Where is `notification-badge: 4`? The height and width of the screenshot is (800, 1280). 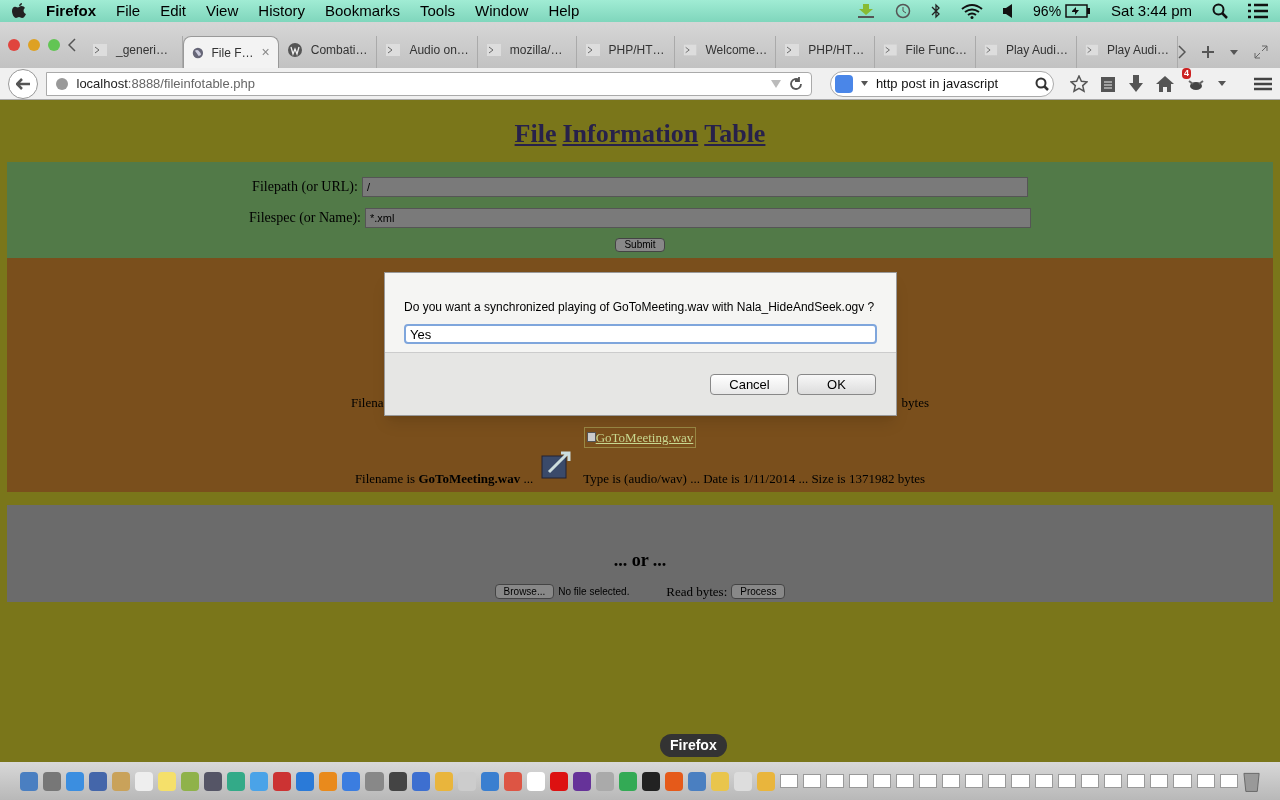 notification-badge: 4 is located at coordinates (1186, 73).